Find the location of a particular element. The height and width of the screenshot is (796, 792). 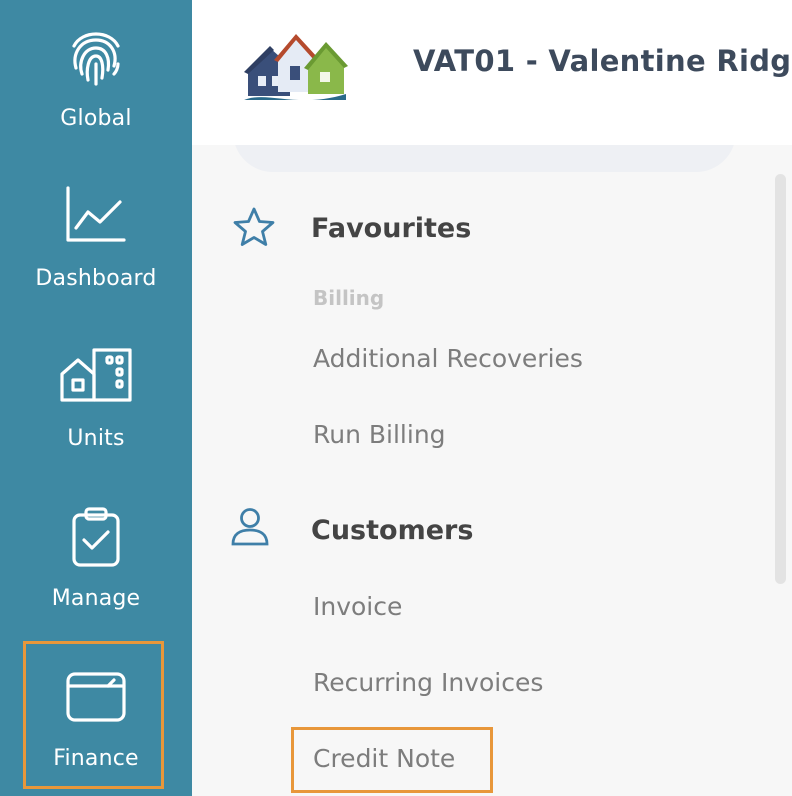

nav-label: Manage is located at coordinates (96, 598).